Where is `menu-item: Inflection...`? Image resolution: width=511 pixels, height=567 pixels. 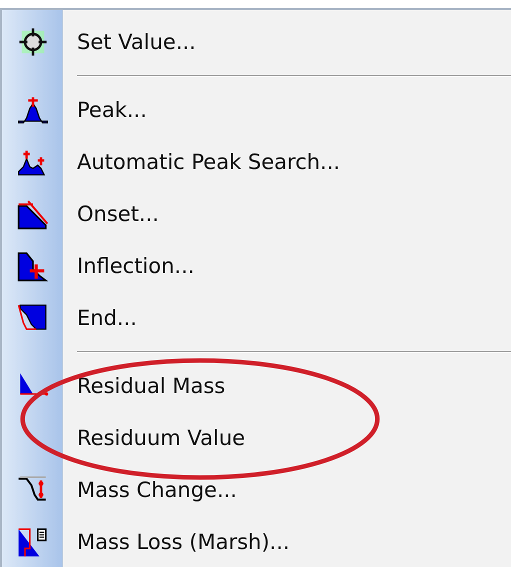 menu-item: Inflection... is located at coordinates (135, 266).